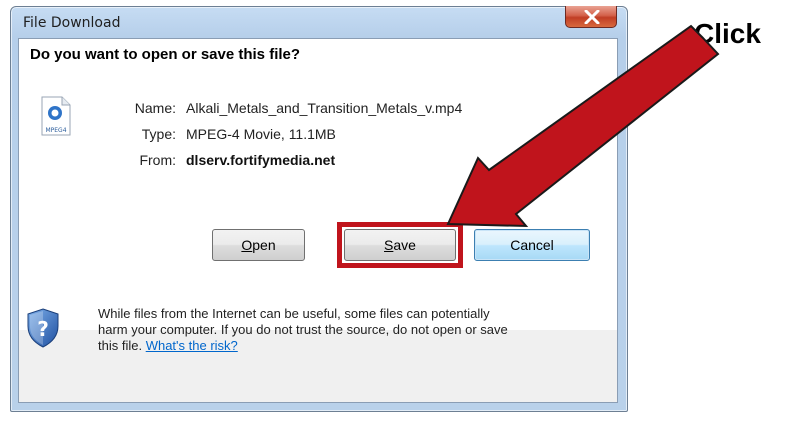 The image size is (787, 423). I want to click on dialog-question: Do you want to open or save this file?, so click(165, 54).